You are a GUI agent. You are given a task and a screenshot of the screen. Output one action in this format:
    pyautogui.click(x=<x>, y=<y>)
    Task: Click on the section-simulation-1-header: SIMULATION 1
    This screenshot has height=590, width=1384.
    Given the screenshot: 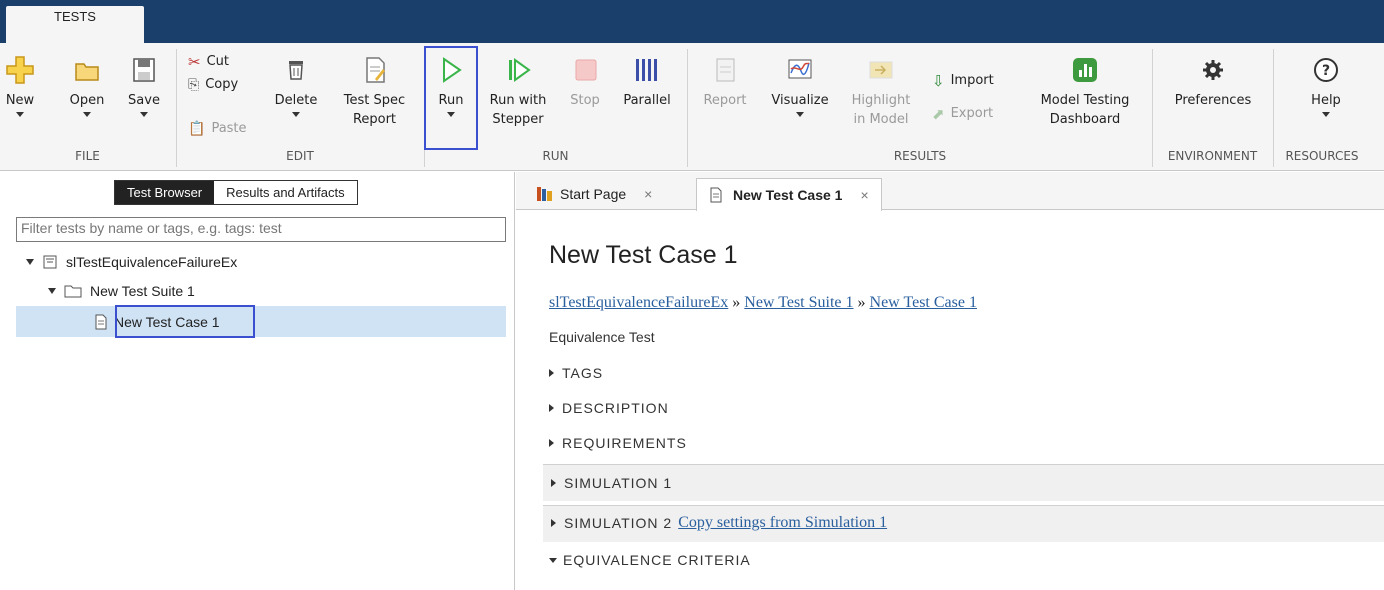 What is the action you would take?
    pyautogui.click(x=611, y=483)
    